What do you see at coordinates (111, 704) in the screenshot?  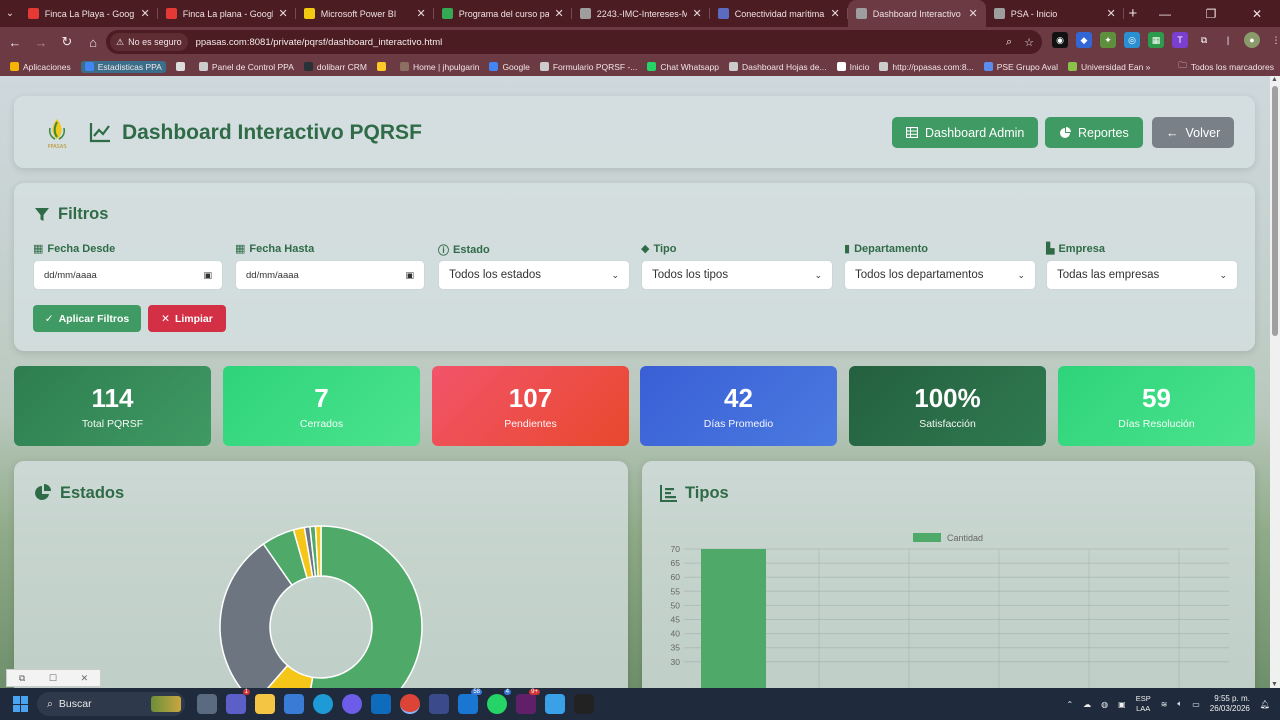 I see `taskbar-search: ⌕ Buscar` at bounding box center [111, 704].